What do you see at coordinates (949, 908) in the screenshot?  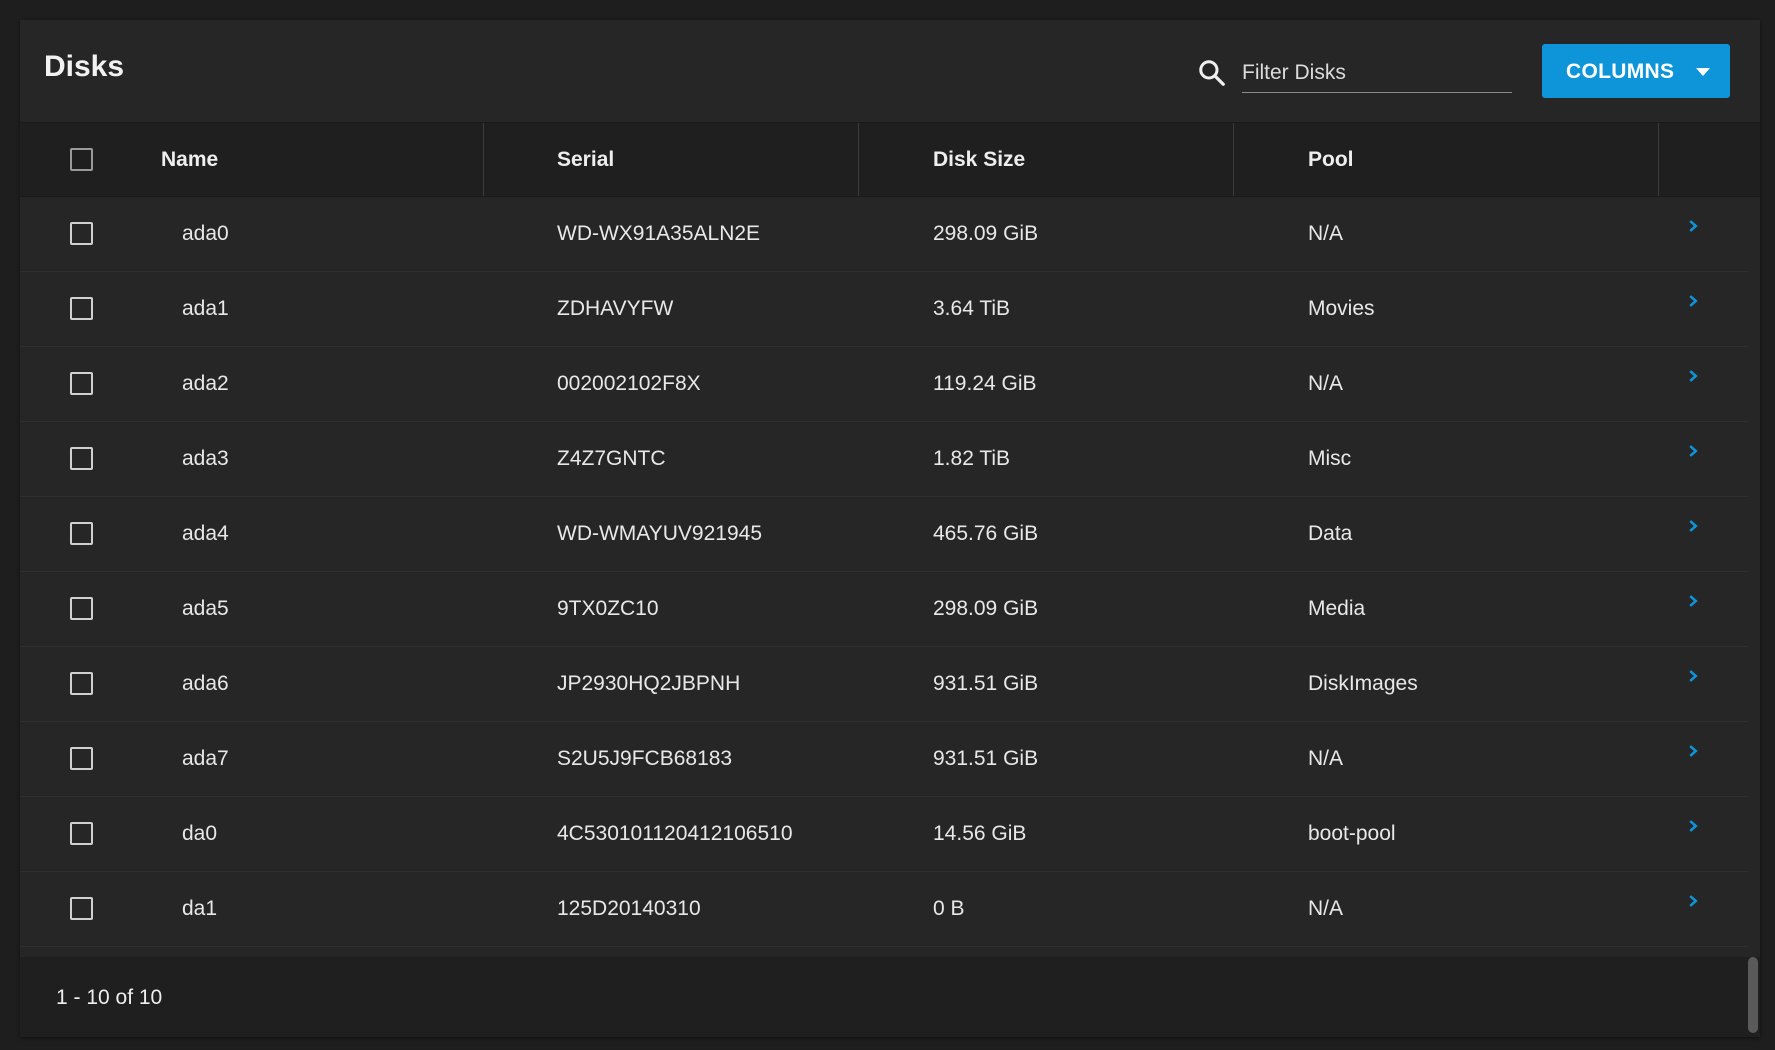 I see `disk-size: 0 B` at bounding box center [949, 908].